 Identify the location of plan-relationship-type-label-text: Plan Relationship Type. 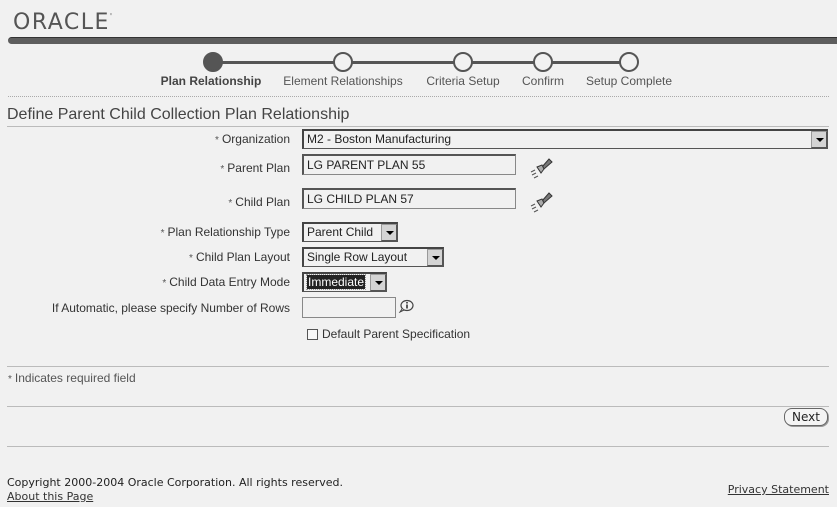
(228, 232).